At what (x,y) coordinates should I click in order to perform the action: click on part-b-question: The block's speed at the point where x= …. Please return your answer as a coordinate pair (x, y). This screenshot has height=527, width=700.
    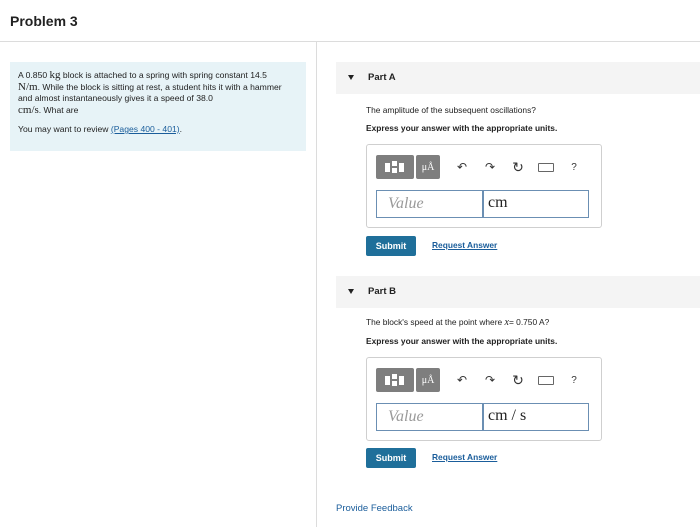
    Looking at the image, I should click on (458, 322).